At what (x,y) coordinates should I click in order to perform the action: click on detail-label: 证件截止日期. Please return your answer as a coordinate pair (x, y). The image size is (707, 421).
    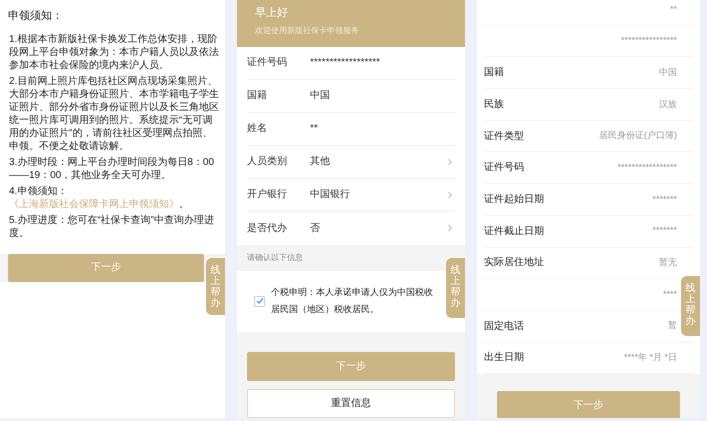
    Looking at the image, I should click on (514, 231).